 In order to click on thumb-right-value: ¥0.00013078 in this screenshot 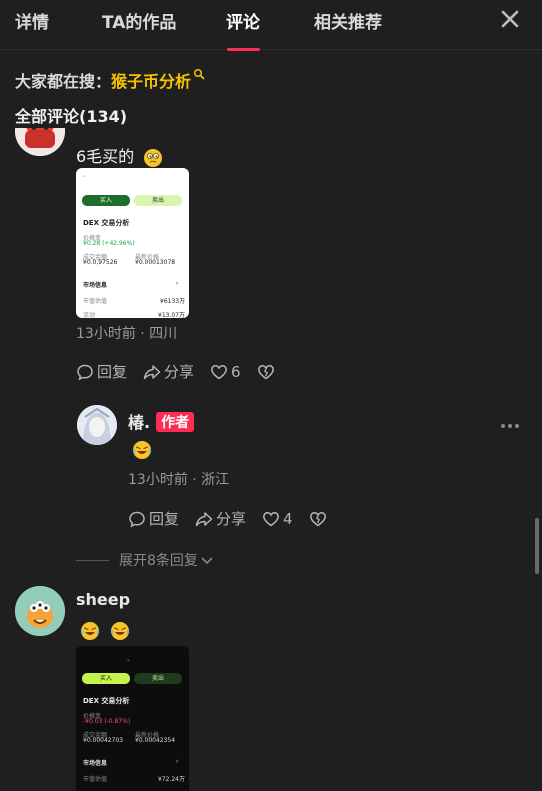, I will do `click(155, 262)`.